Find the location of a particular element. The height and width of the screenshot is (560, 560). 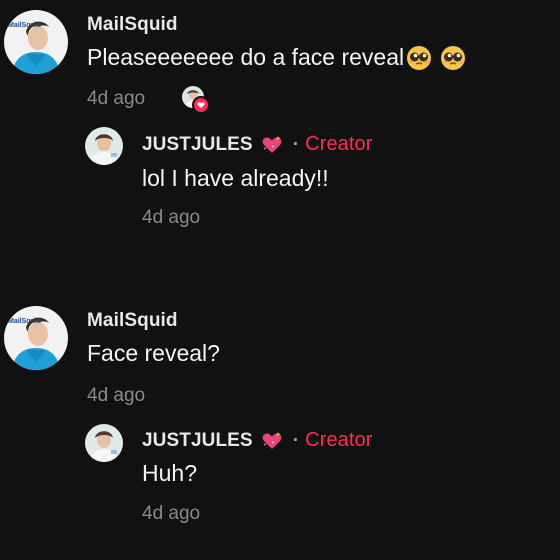

creator-liked-indicator is located at coordinates (196, 100).